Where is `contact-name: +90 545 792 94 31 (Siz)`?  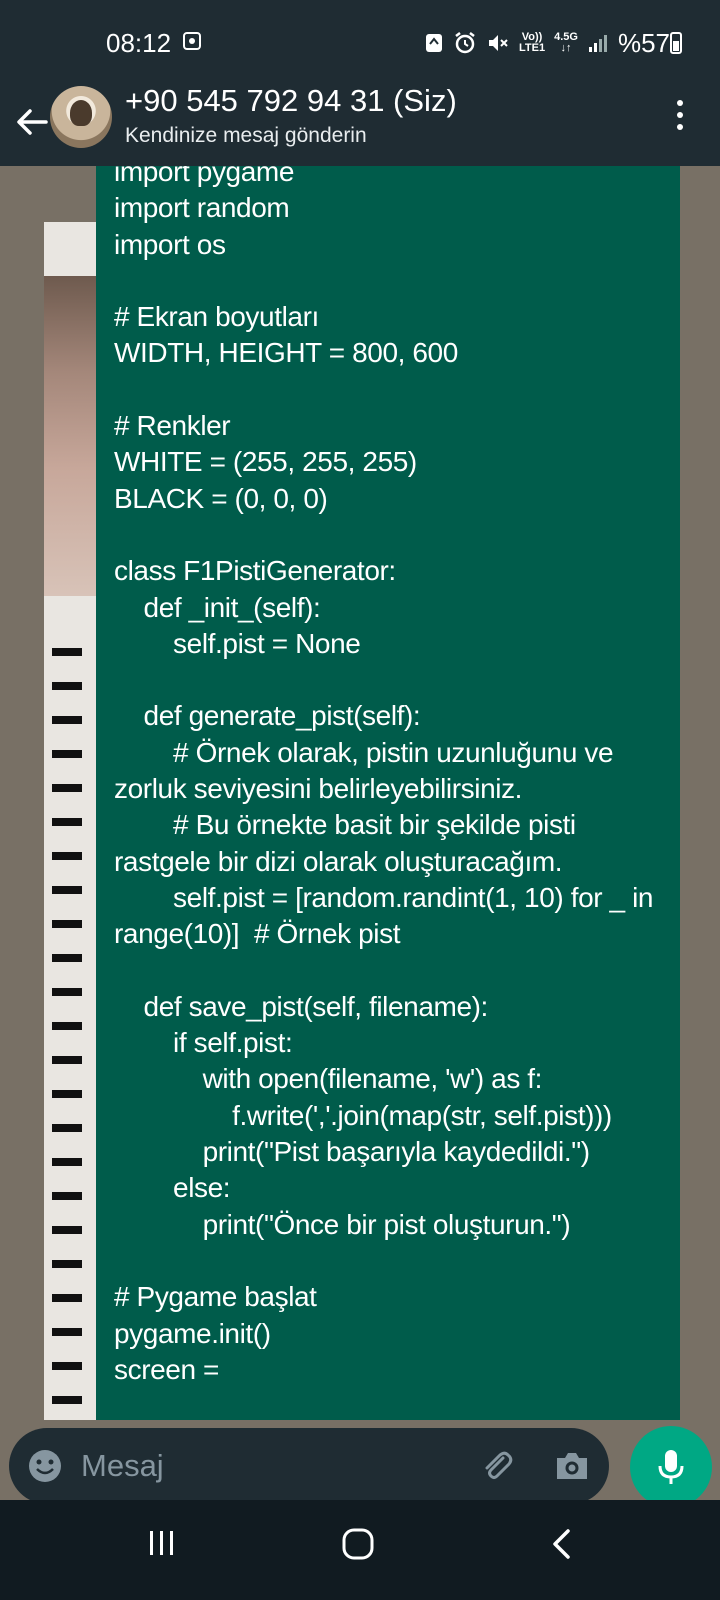
contact-name: +90 545 792 94 31 (Siz) is located at coordinates (291, 101).